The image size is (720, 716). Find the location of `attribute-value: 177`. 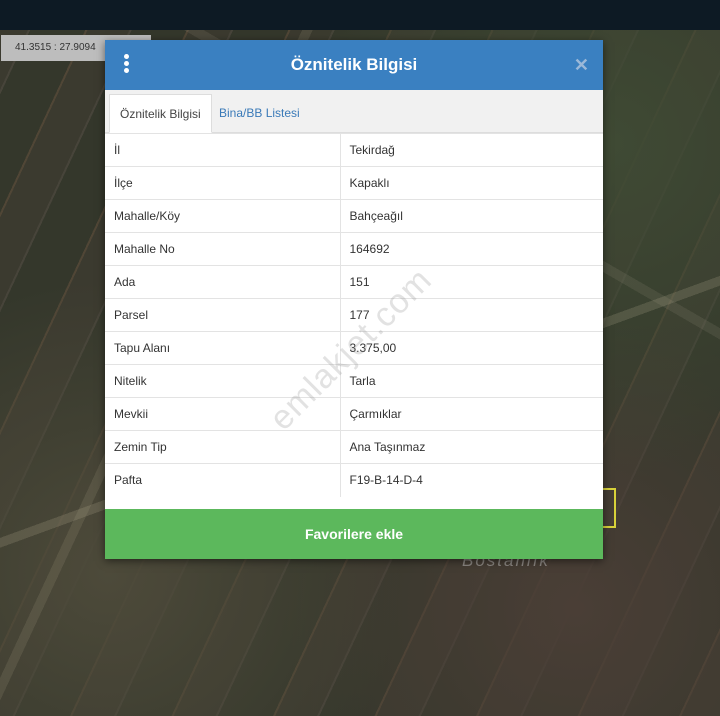

attribute-value: 177 is located at coordinates (471, 315).